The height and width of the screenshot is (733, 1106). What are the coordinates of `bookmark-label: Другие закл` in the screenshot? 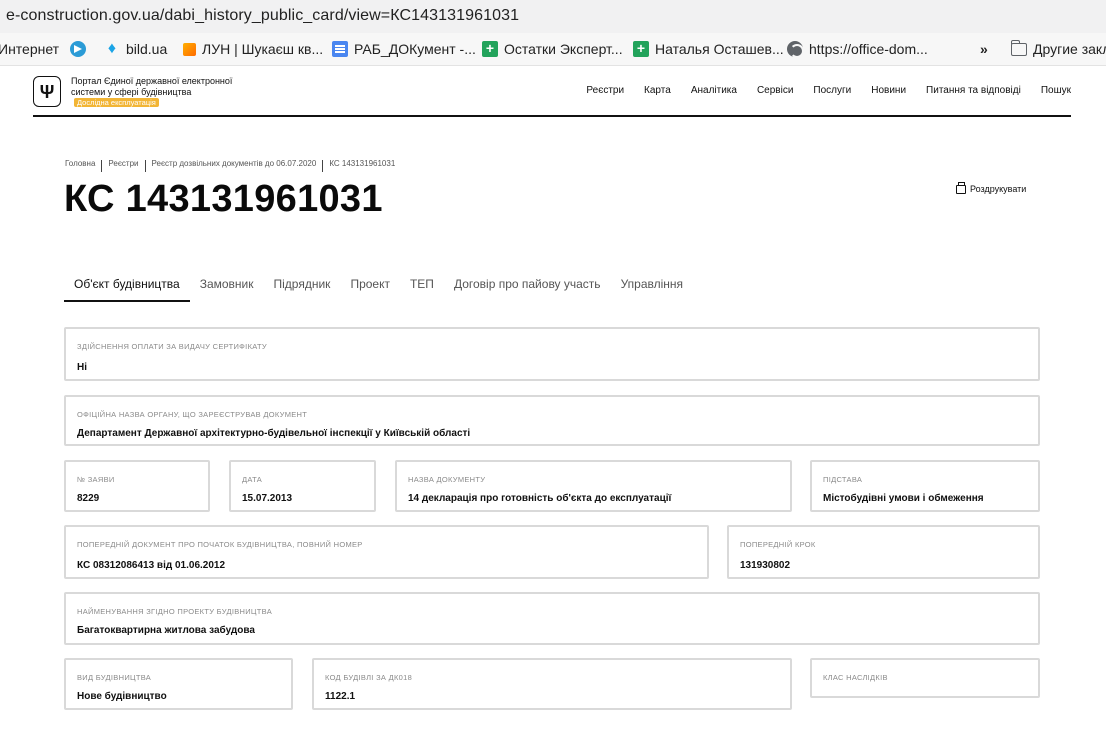 It's located at (1069, 49).